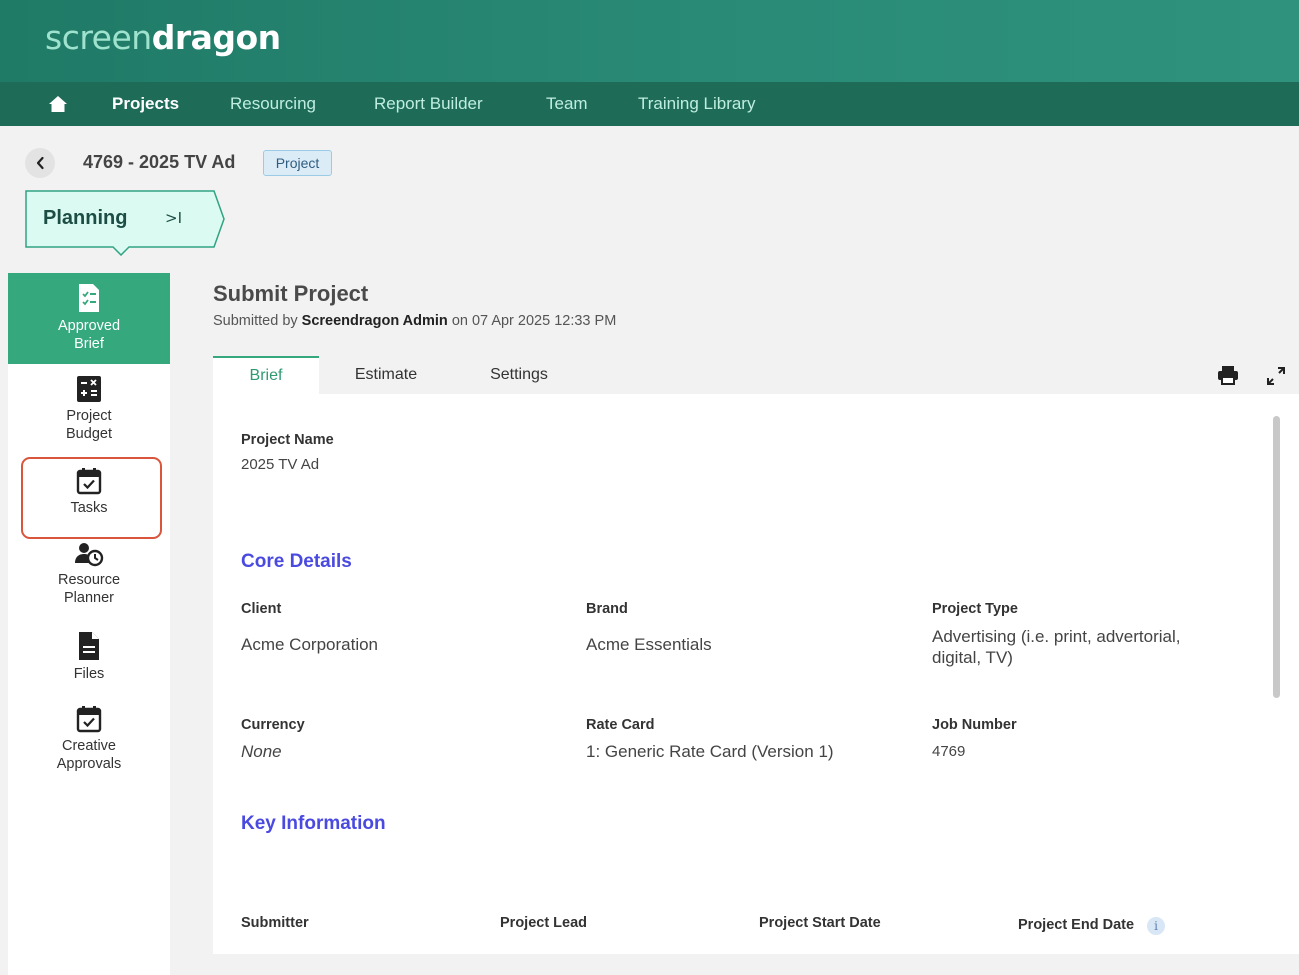  What do you see at coordinates (173, 218) in the screenshot?
I see `collapse-stages-icon: >I` at bounding box center [173, 218].